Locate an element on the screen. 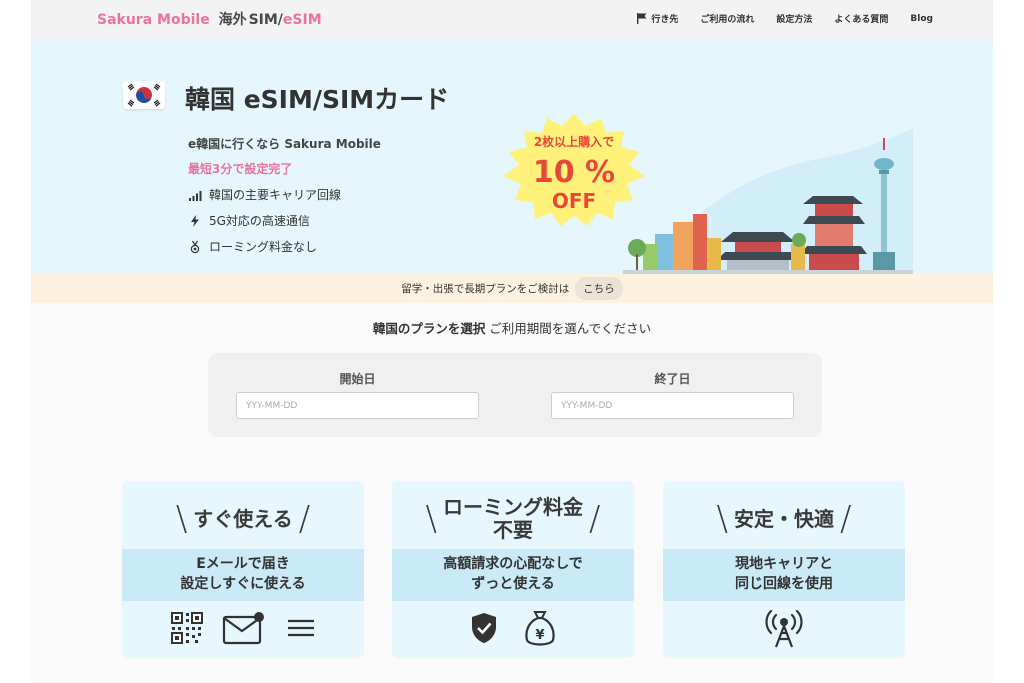 The image size is (1024, 683). money-bag-icon: ¥ is located at coordinates (540, 628).